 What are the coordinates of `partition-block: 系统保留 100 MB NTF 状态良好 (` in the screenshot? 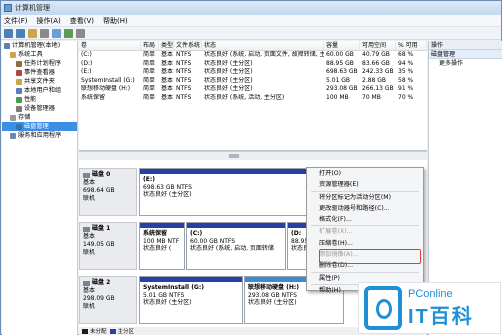 It's located at (162, 246).